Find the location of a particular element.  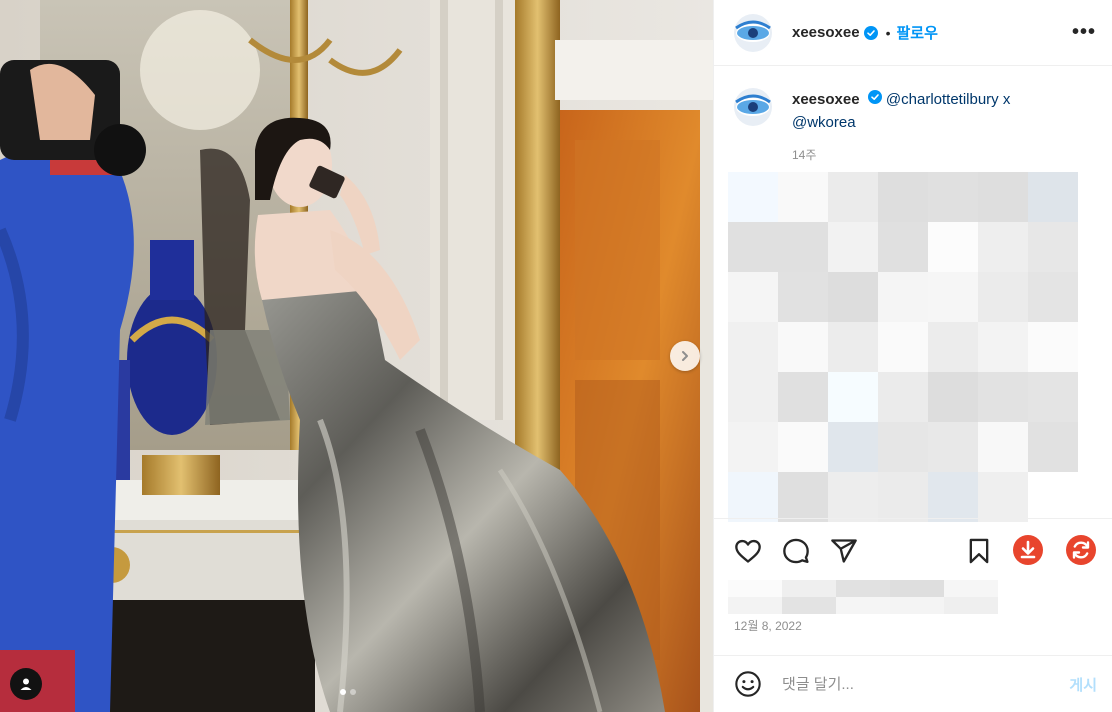

post-date: 12월 8, 2022 is located at coordinates (768, 625).